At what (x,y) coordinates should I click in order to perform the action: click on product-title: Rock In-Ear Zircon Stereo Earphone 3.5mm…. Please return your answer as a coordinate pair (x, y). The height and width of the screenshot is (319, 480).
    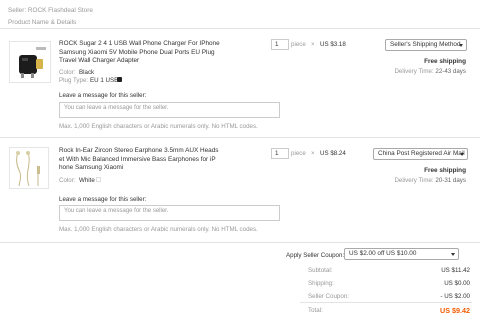
    Looking at the image, I should click on (141, 160).